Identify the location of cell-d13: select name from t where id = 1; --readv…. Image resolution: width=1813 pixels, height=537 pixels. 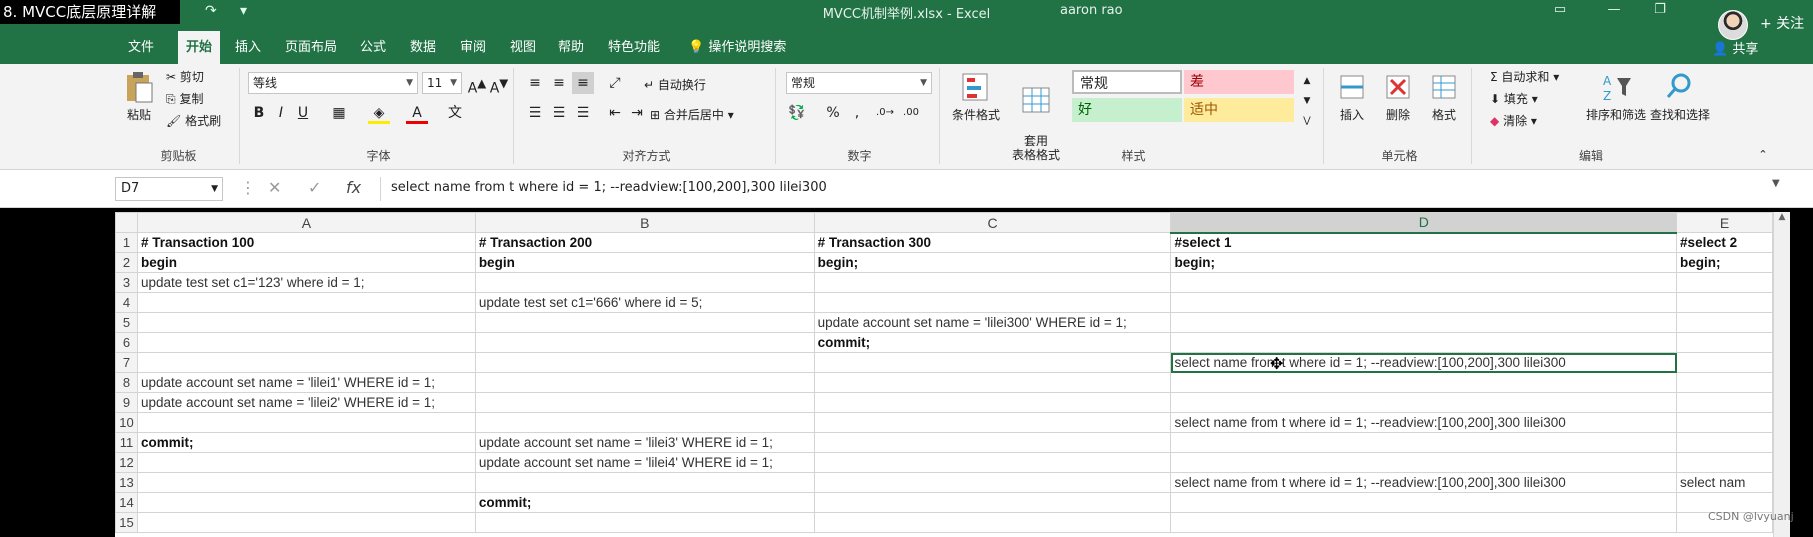
(1424, 482).